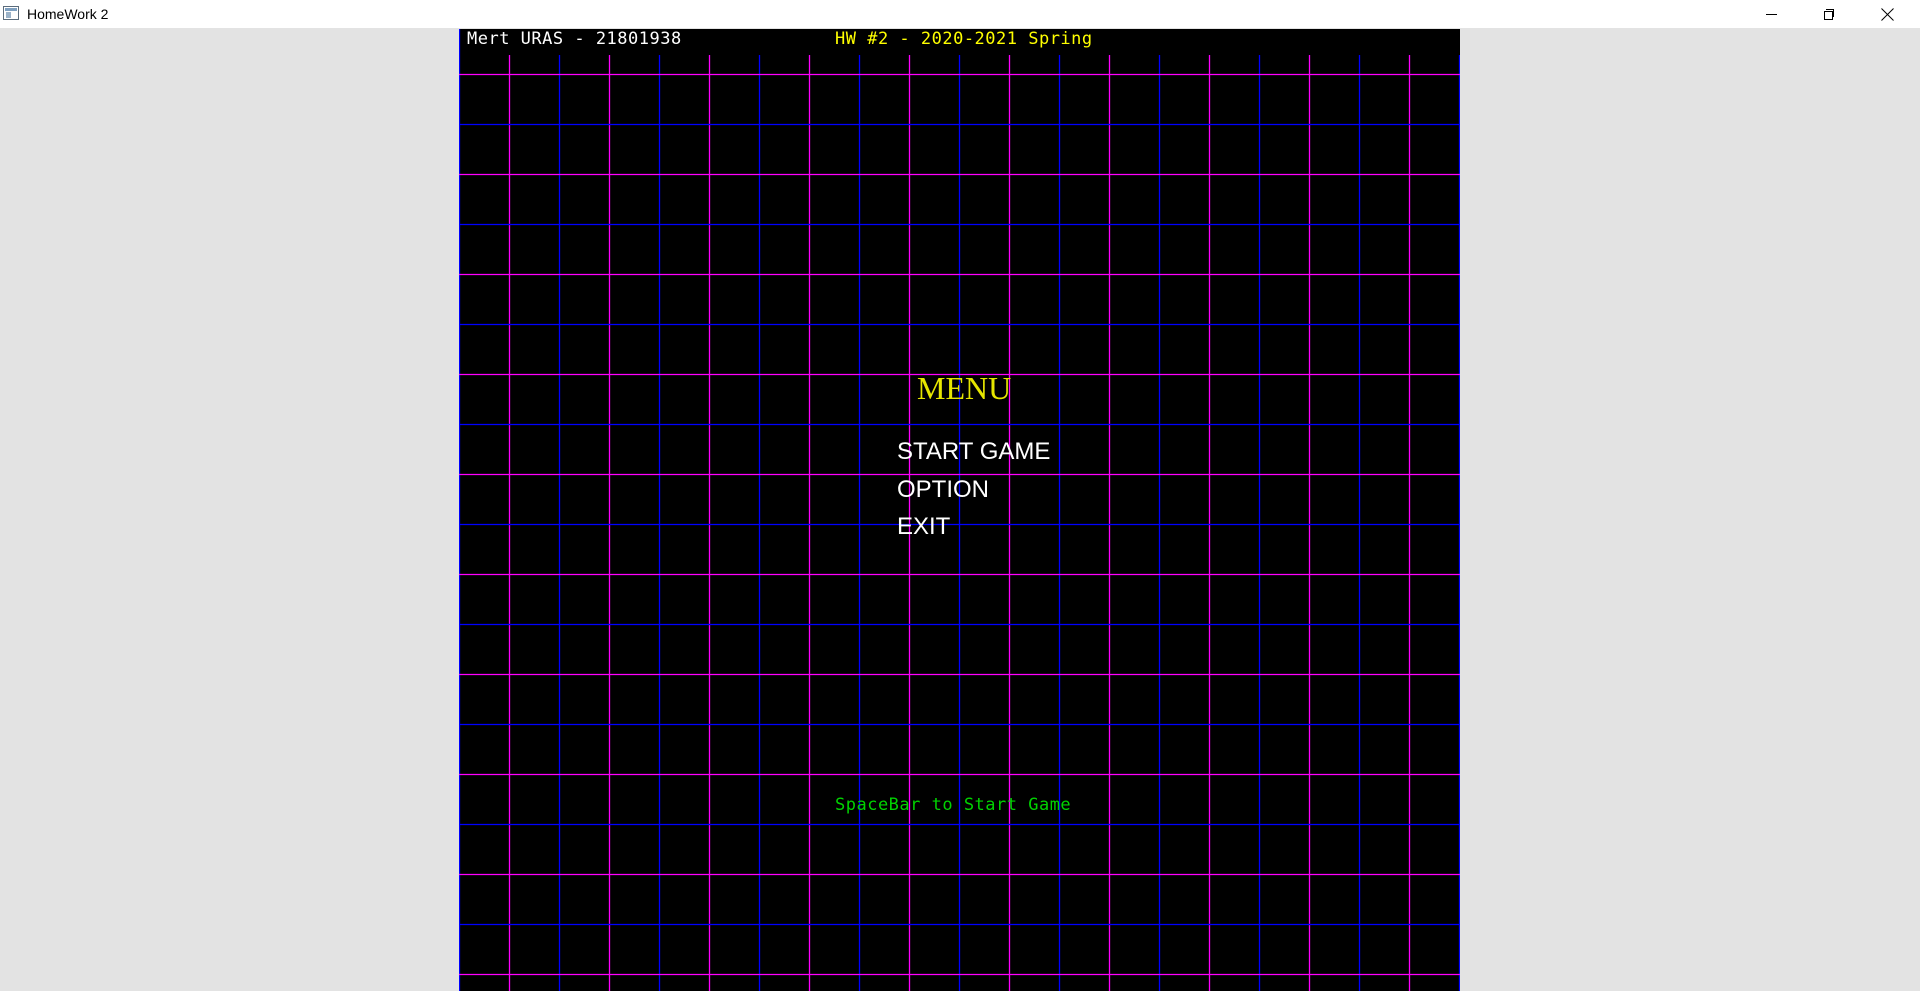 The image size is (1920, 991). I want to click on window-title: HomeWork 2, so click(68, 14).